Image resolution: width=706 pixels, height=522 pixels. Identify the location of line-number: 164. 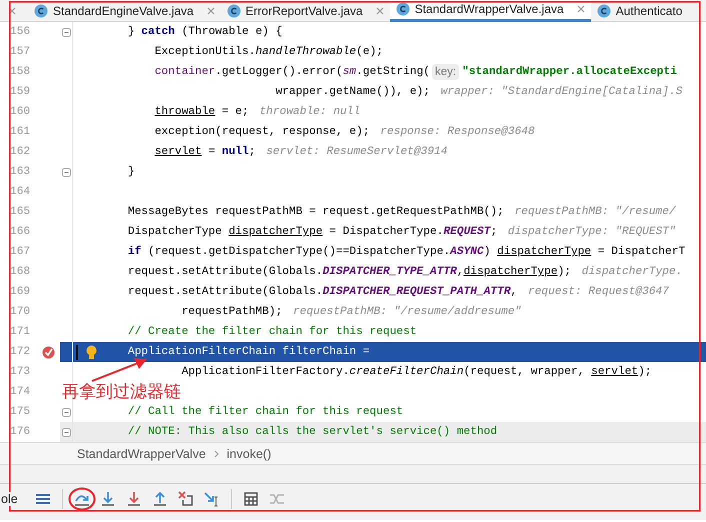
(20, 192).